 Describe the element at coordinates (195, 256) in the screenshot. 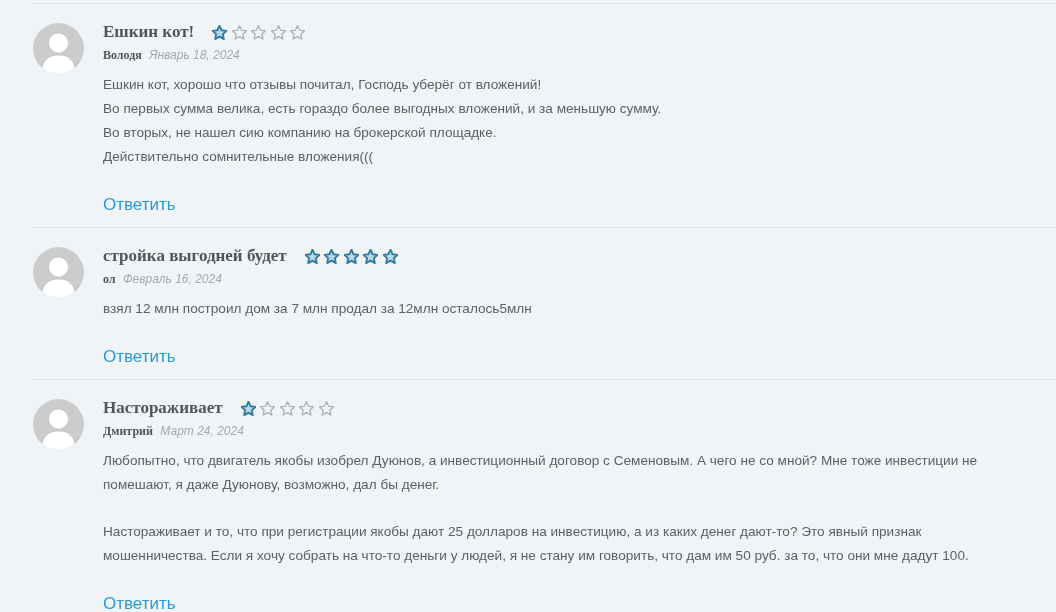

I see `review-title: стройка выгодней будет` at that location.